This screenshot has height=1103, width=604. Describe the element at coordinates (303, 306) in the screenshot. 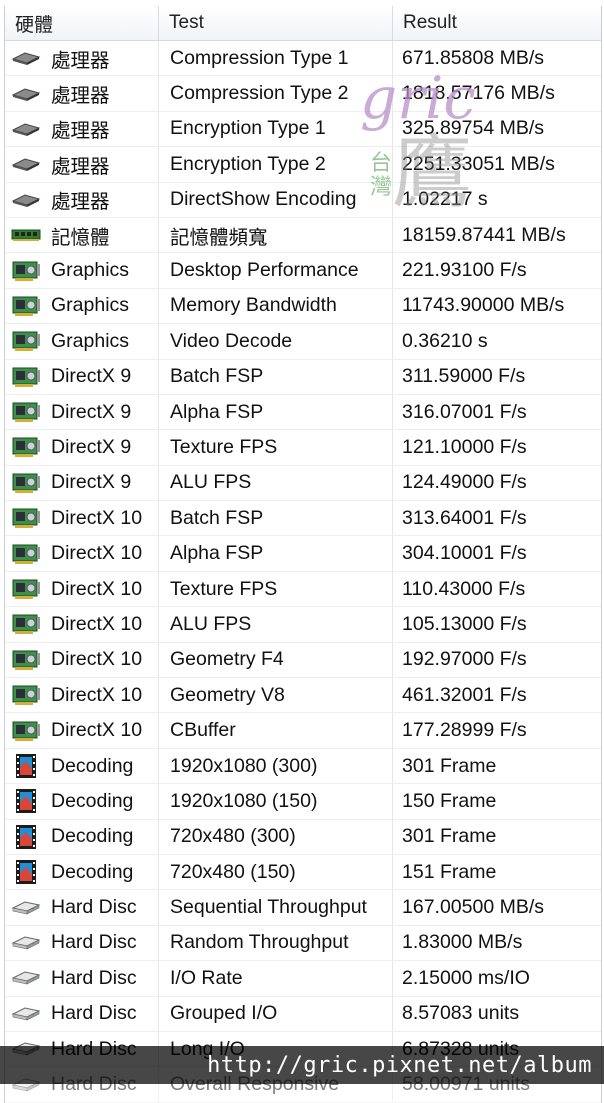

I see `table-row: Graphics Memory Bandwidth 11743.90000 MB/s` at that location.